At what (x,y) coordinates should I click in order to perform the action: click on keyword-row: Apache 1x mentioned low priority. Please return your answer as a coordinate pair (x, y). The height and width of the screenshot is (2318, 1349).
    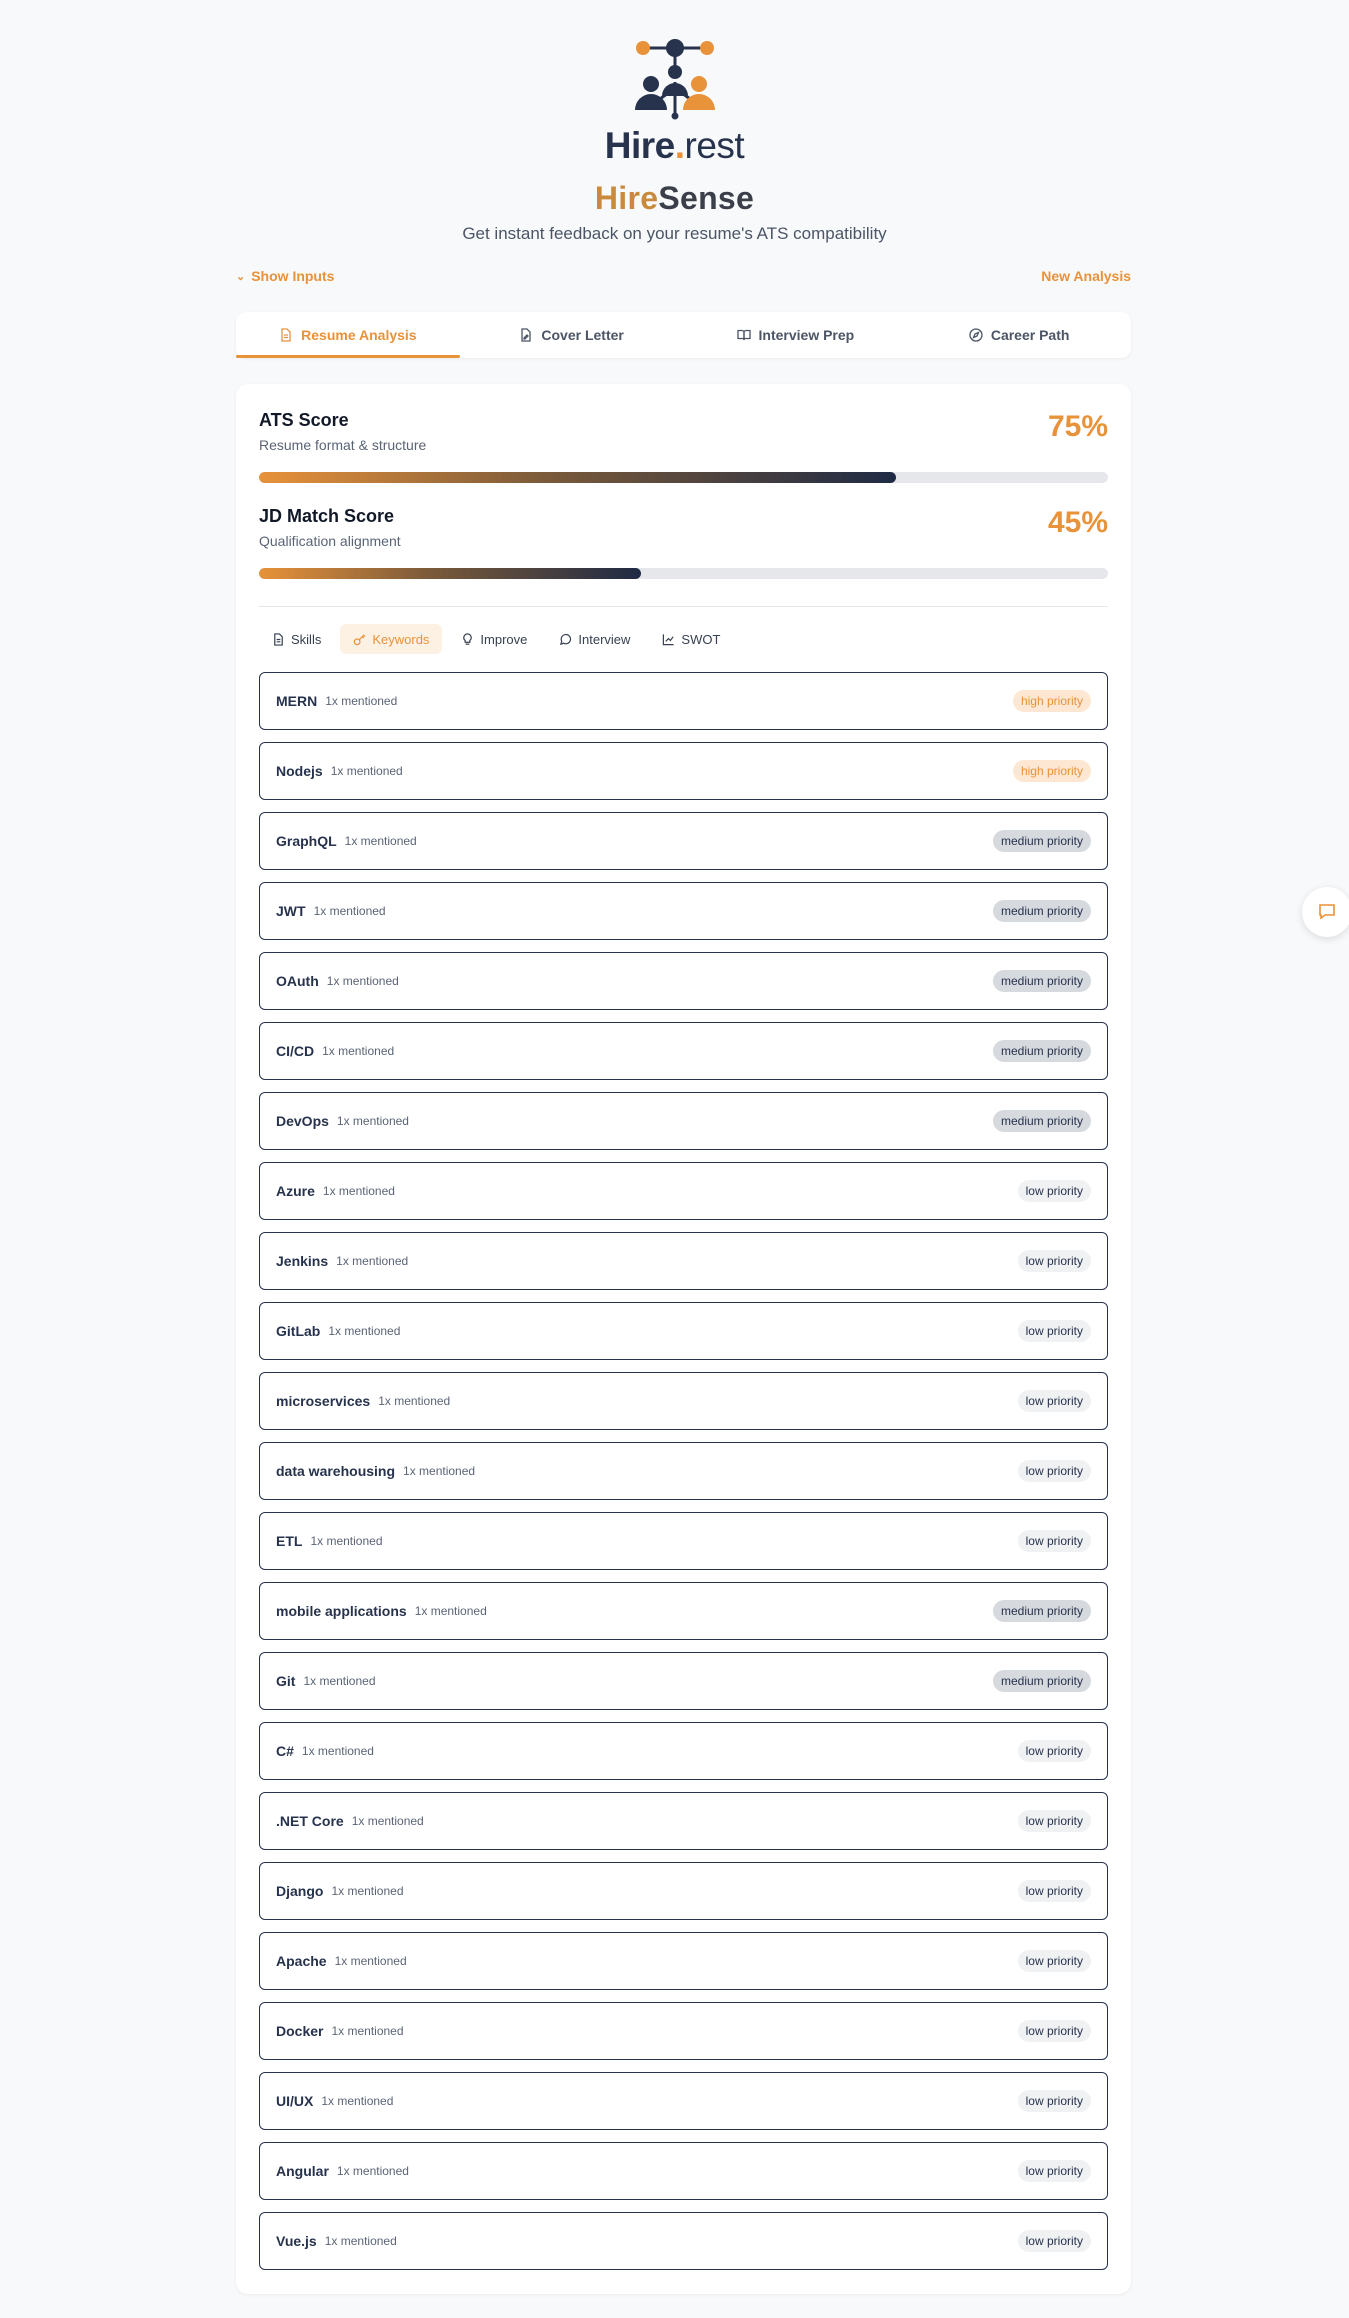
    Looking at the image, I should click on (683, 1961).